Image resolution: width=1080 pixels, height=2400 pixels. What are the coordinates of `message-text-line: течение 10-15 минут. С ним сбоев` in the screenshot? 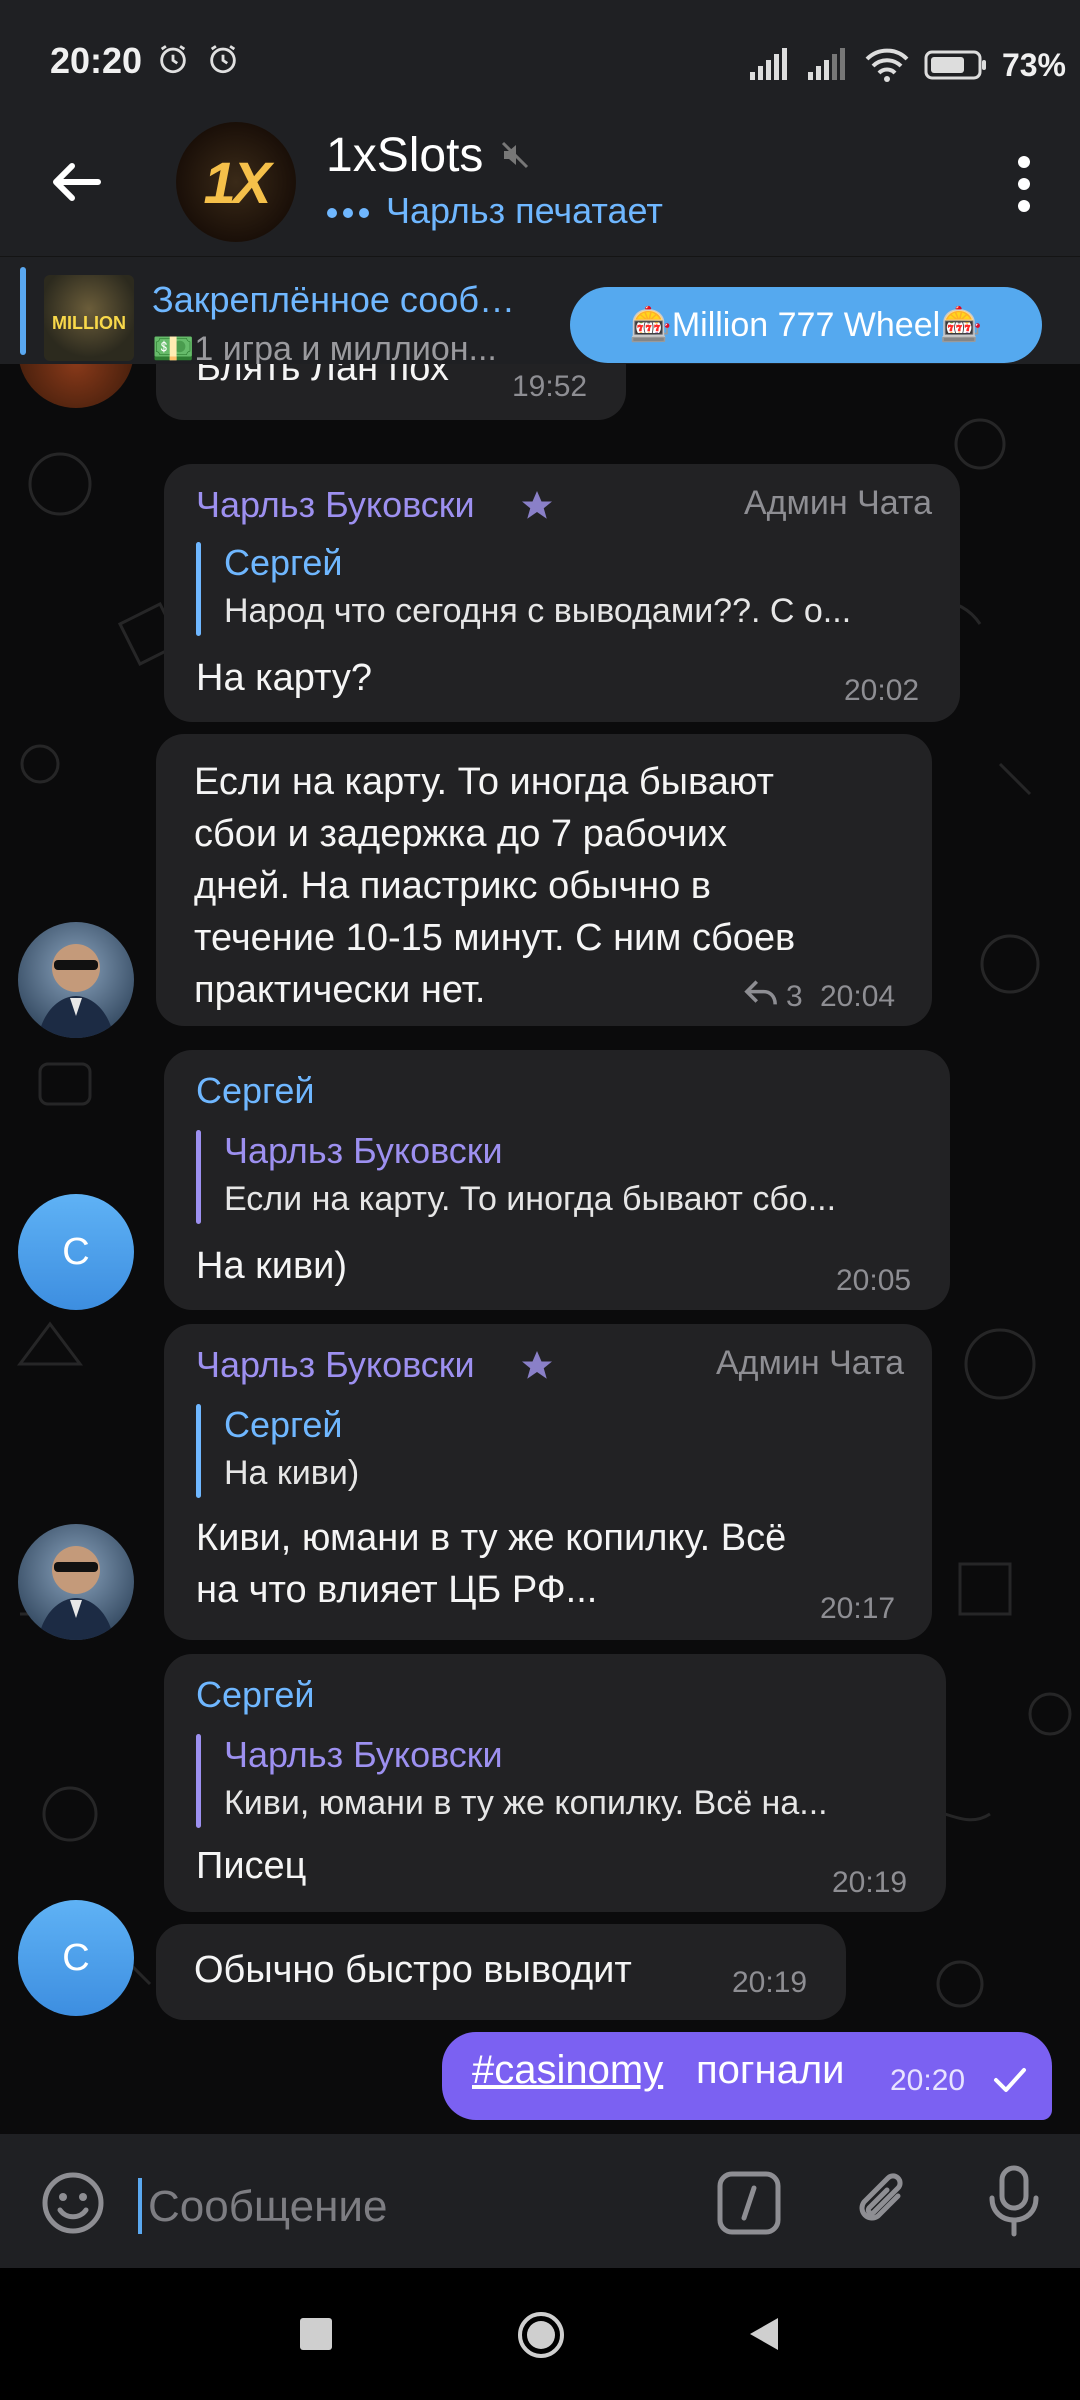 It's located at (495, 938).